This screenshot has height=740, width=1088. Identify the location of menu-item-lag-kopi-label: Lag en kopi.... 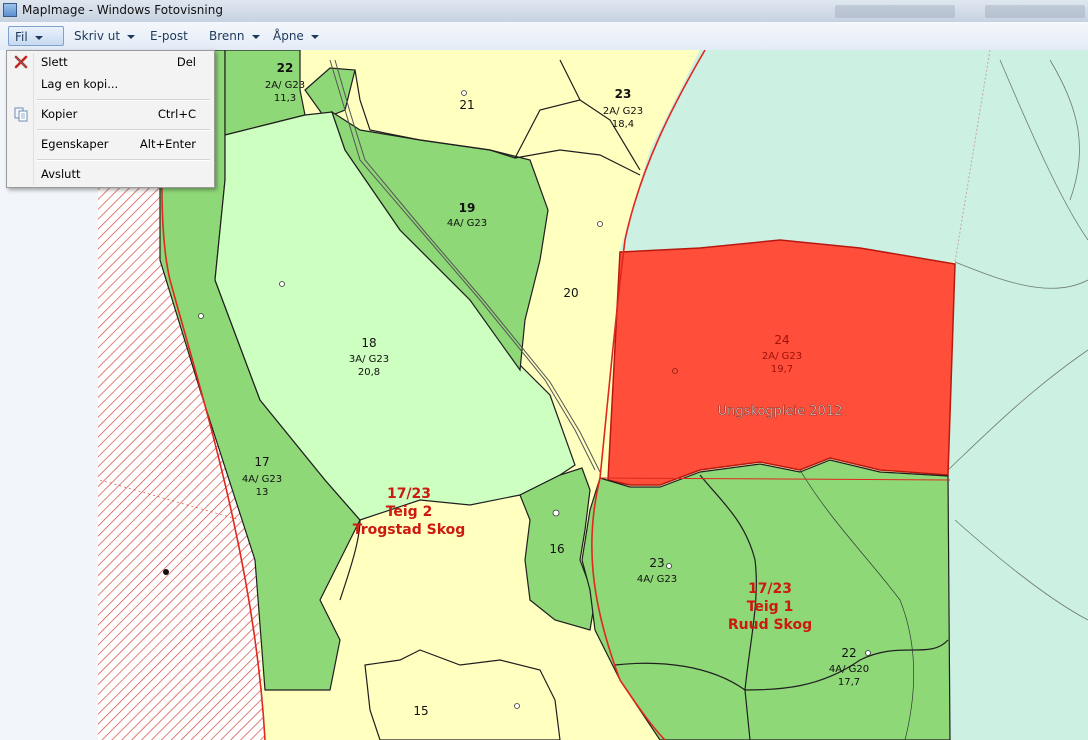
(80, 84).